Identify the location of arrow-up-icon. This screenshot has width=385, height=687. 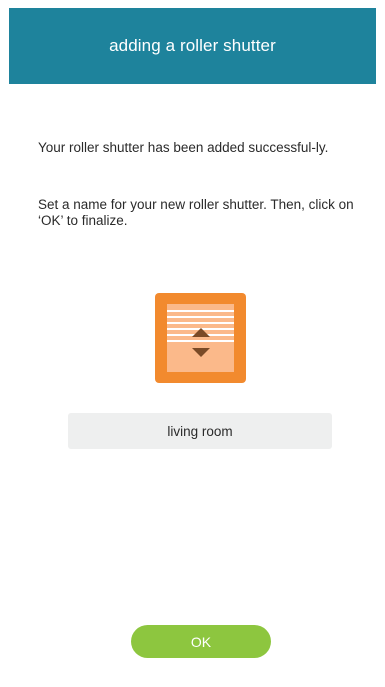
(201, 332).